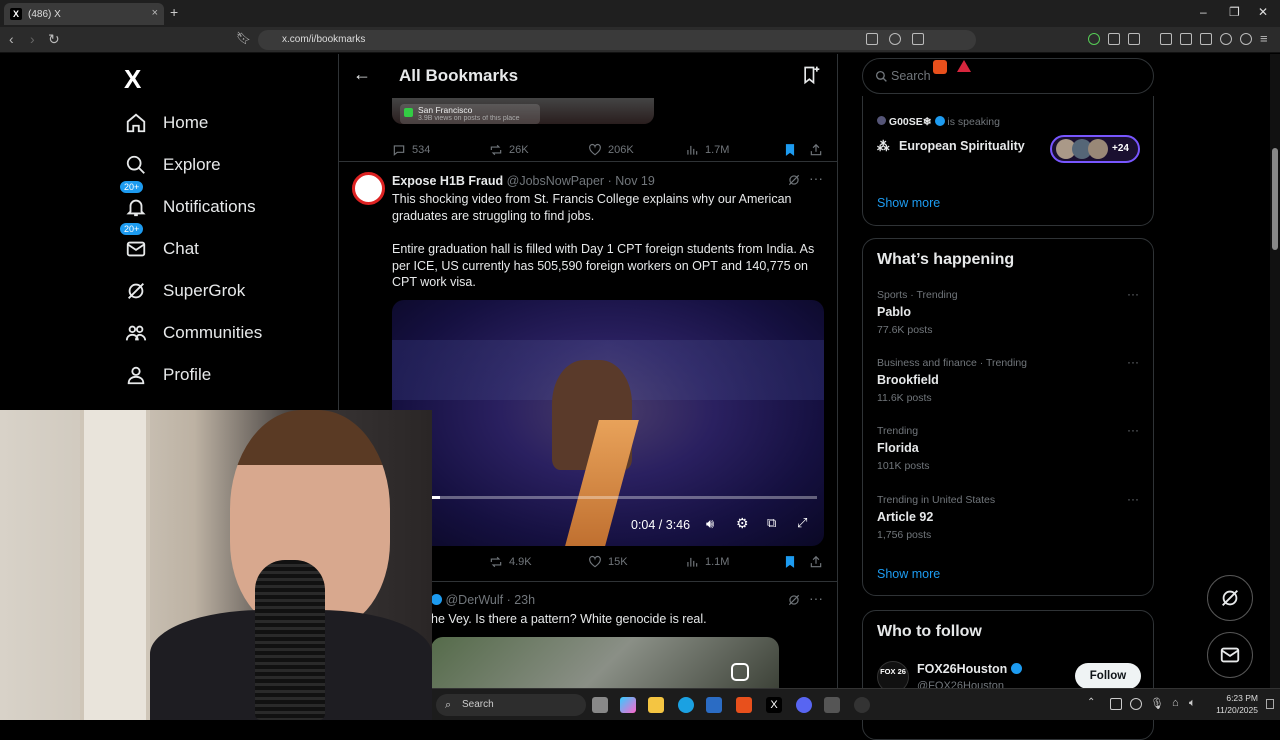 Image resolution: width=1280 pixels, height=740 pixels. What do you see at coordinates (243, 38) in the screenshot?
I see `bookmark-page-icon: 🔖︎` at bounding box center [243, 38].